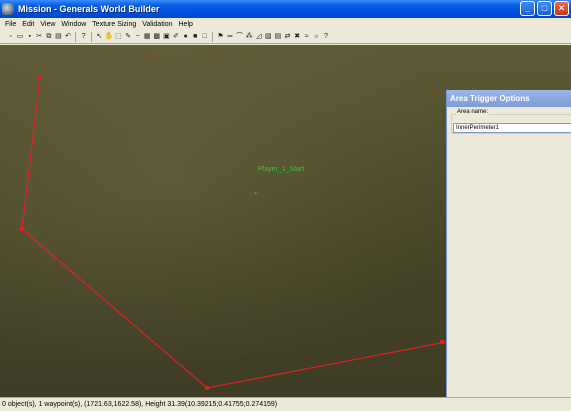 This screenshot has height=411, width=571. I want to click on waypoint-icon: ⁂, so click(249, 37).